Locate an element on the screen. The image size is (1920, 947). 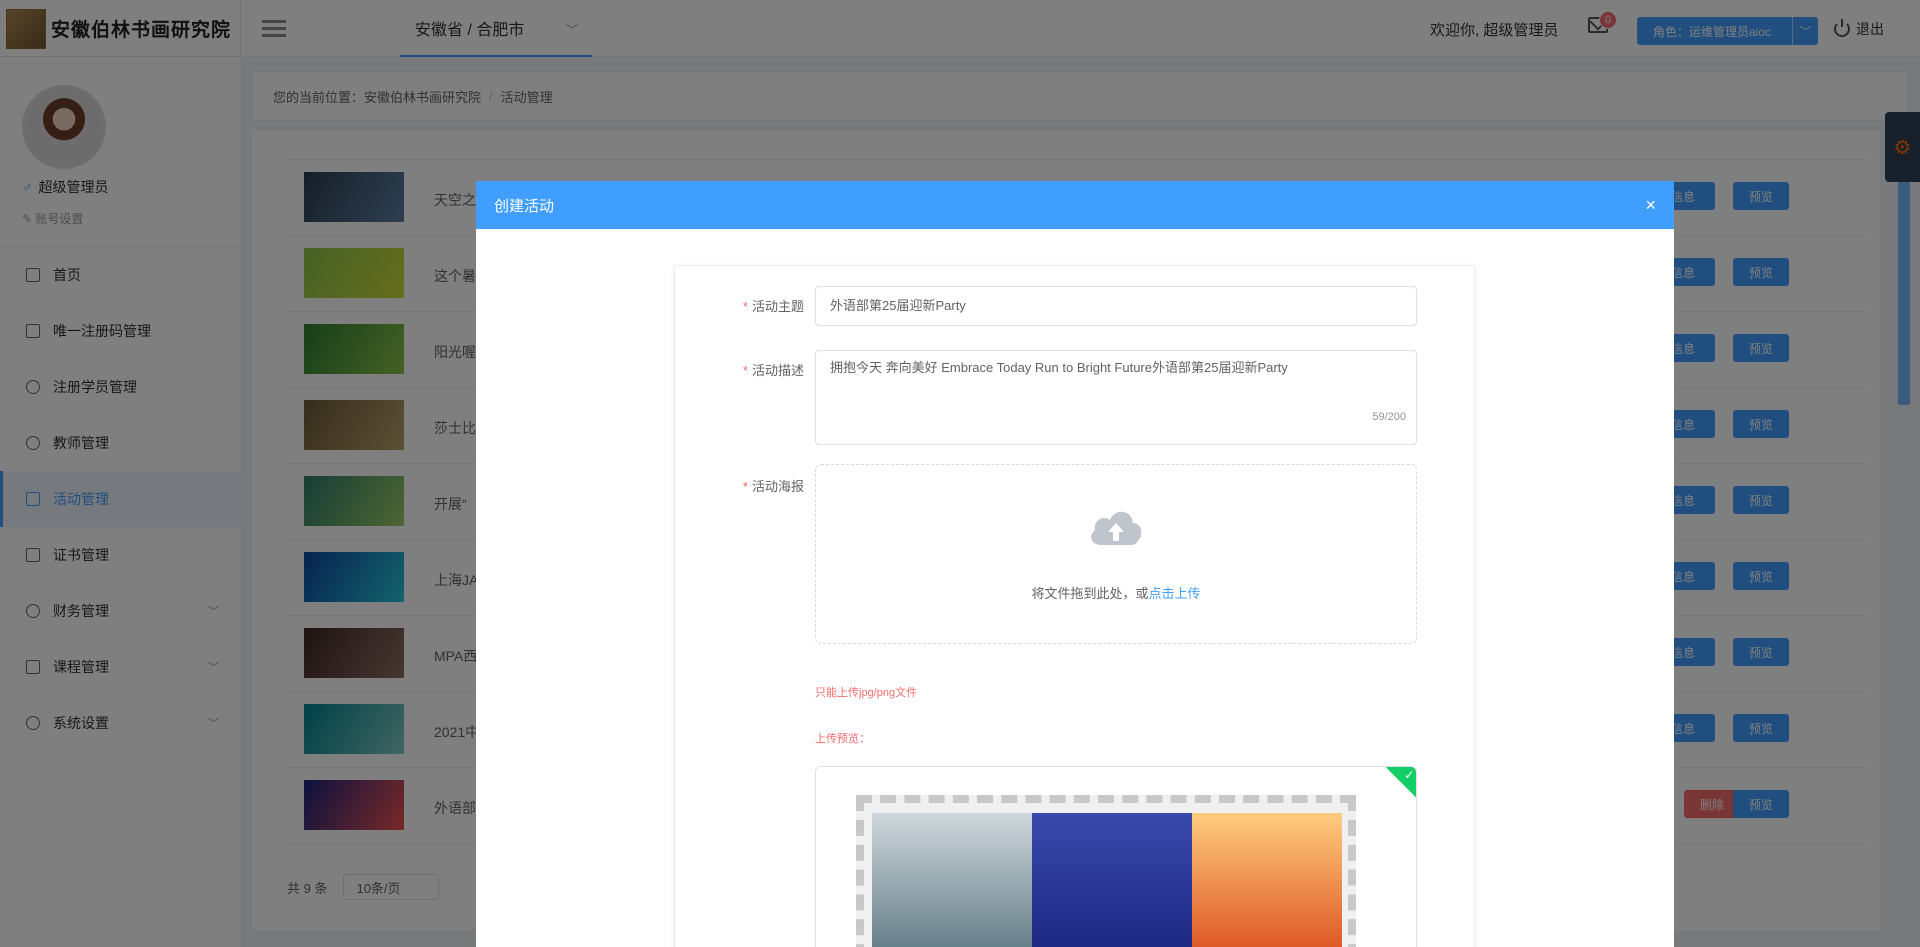
dialog-title: 创建活动 is located at coordinates (524, 206).